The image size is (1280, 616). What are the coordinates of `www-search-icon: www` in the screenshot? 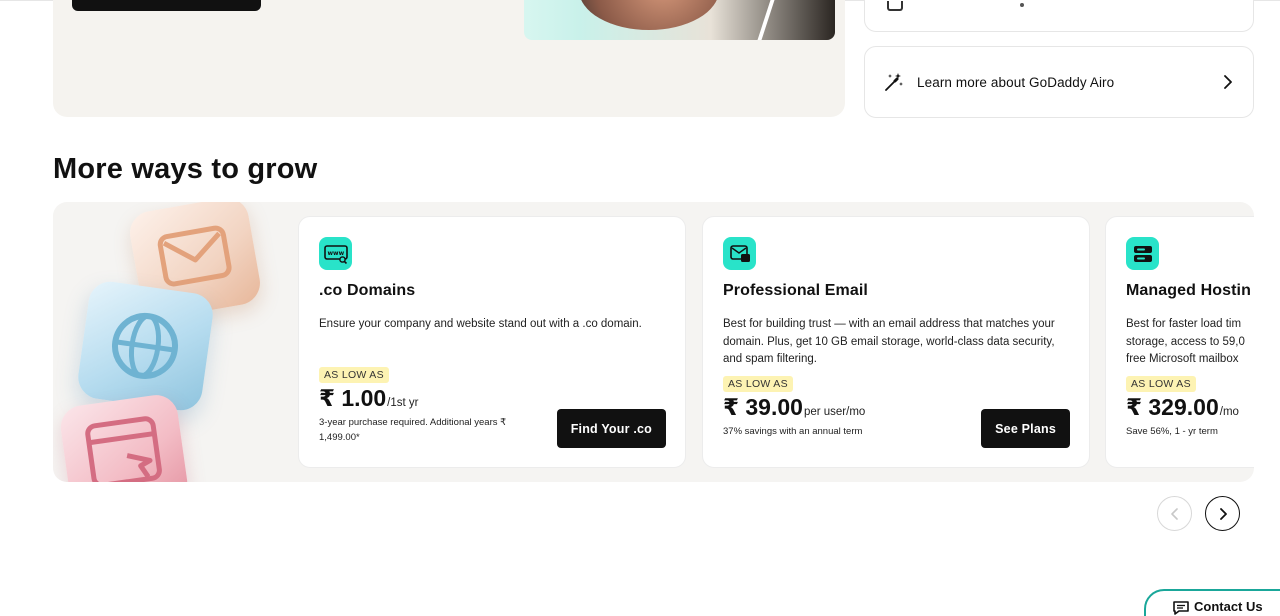 It's located at (335, 253).